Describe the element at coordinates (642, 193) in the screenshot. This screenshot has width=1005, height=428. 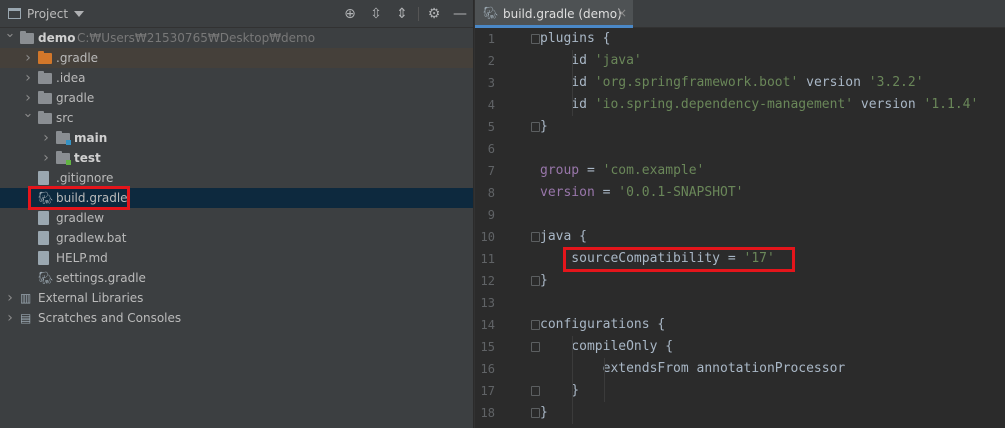
I see `code-line: version = '0.0.1-SNAPSHOT'` at that location.